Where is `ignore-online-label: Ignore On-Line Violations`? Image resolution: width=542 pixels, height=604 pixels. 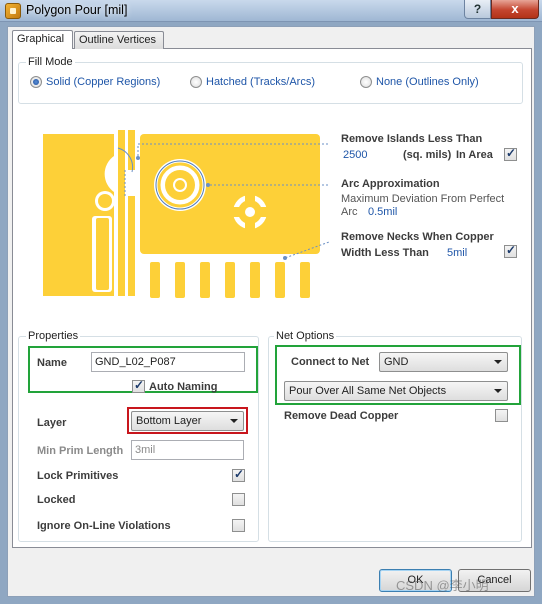
ignore-online-label: Ignore On-Line Violations is located at coordinates (104, 526).